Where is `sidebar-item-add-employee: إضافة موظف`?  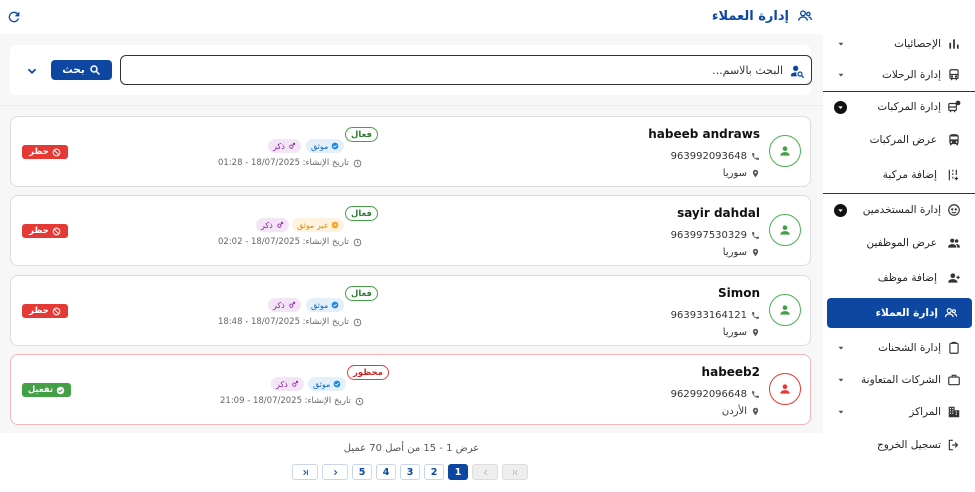
sidebar-item-add-employee: إضافة موظف is located at coordinates (899, 278).